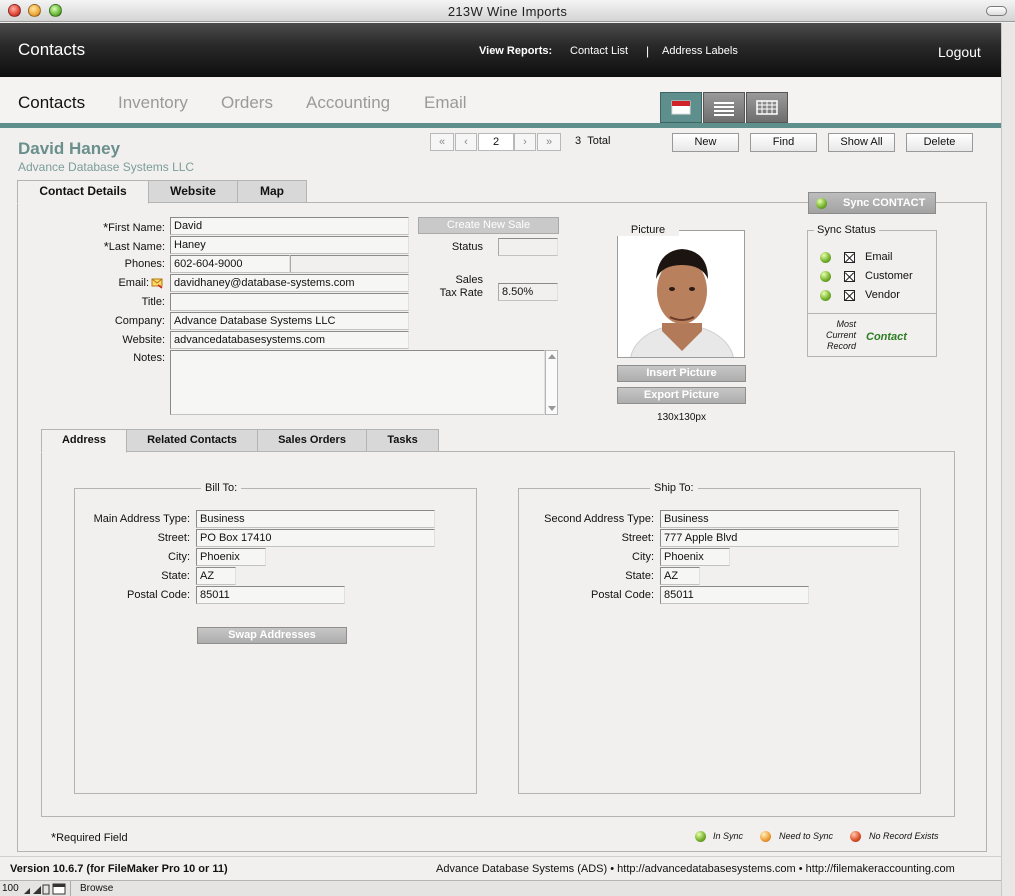 This screenshot has height=896, width=1015. I want to click on in-sync-label: In Sync, so click(728, 836).